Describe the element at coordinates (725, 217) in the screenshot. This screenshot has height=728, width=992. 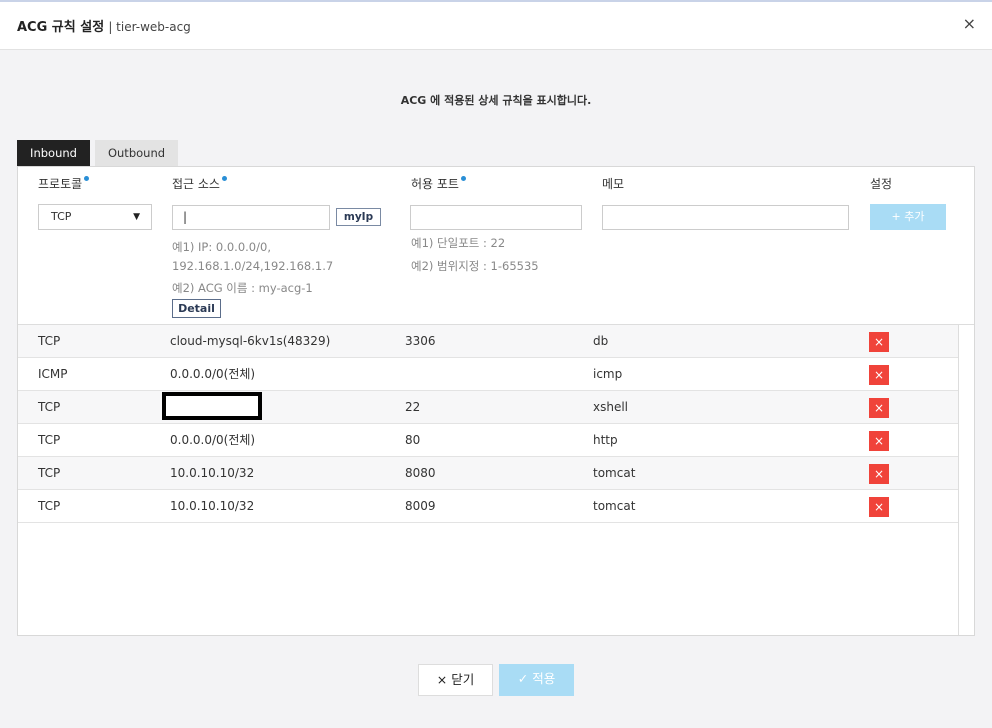
I see `memo-input` at that location.